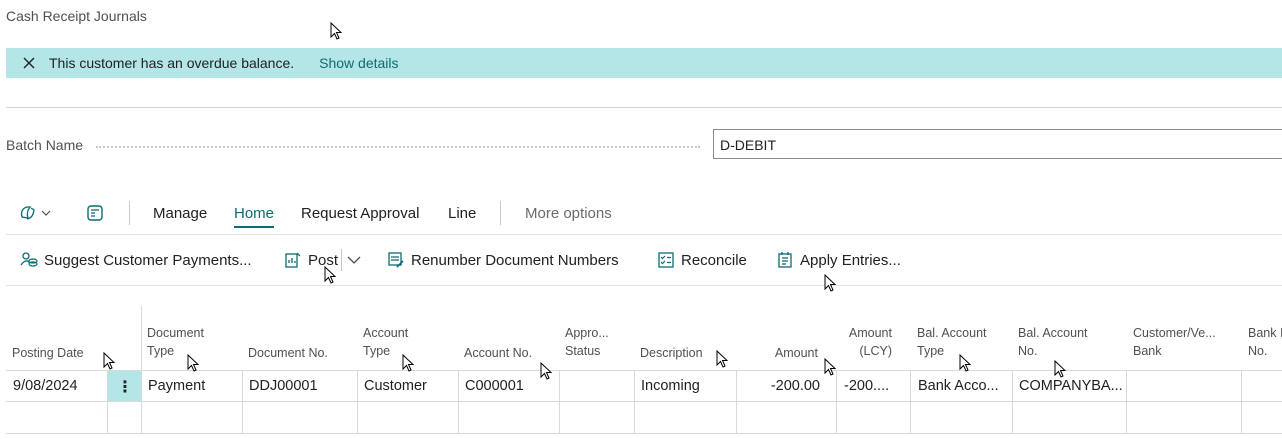 Image resolution: width=1282 pixels, height=439 pixels. Describe the element at coordinates (600, 386) in the screenshot. I see `cell-approval-status` at that location.